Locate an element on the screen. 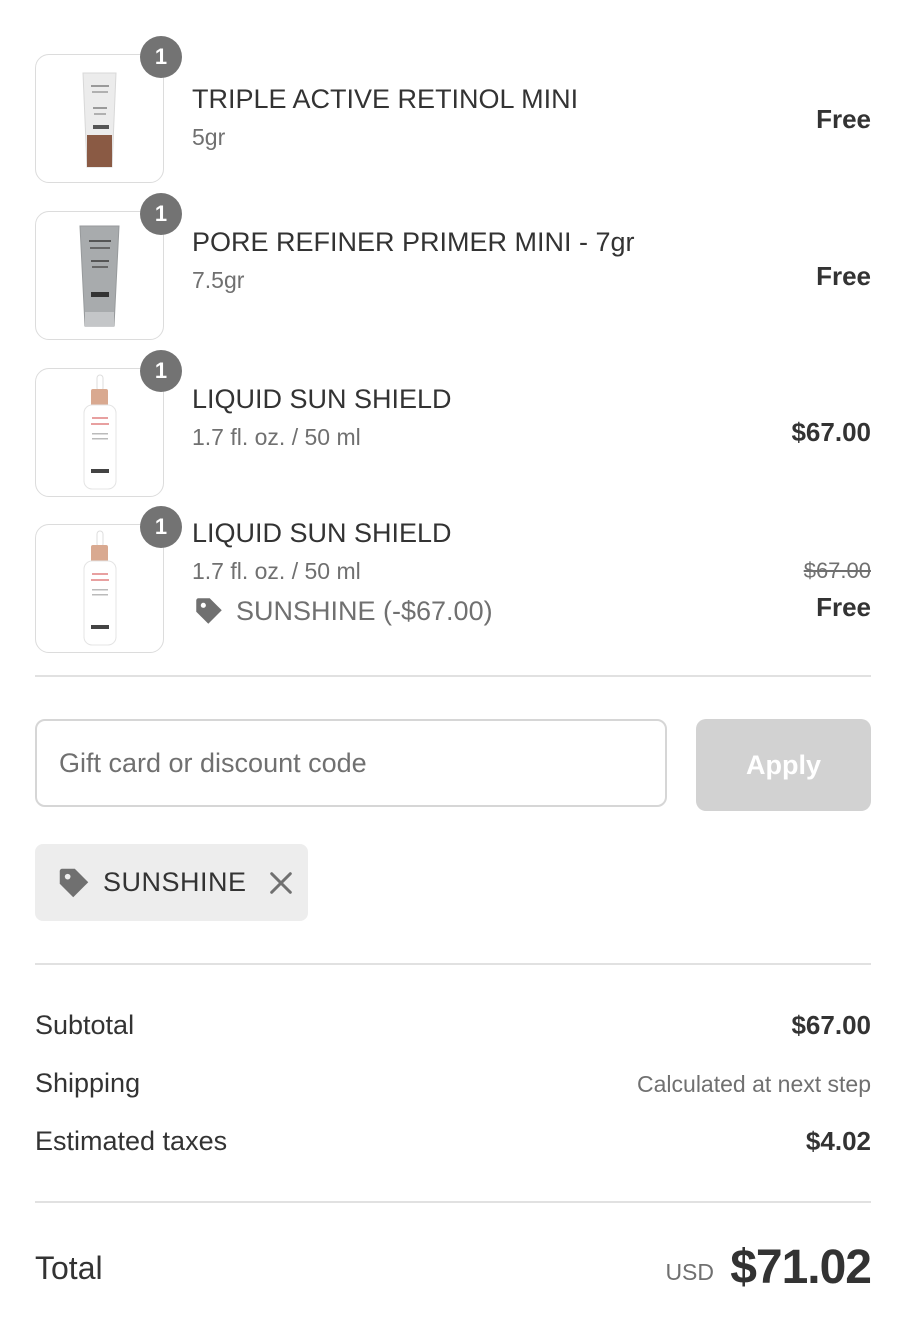  shipping-label: Shipping is located at coordinates (88, 1083).